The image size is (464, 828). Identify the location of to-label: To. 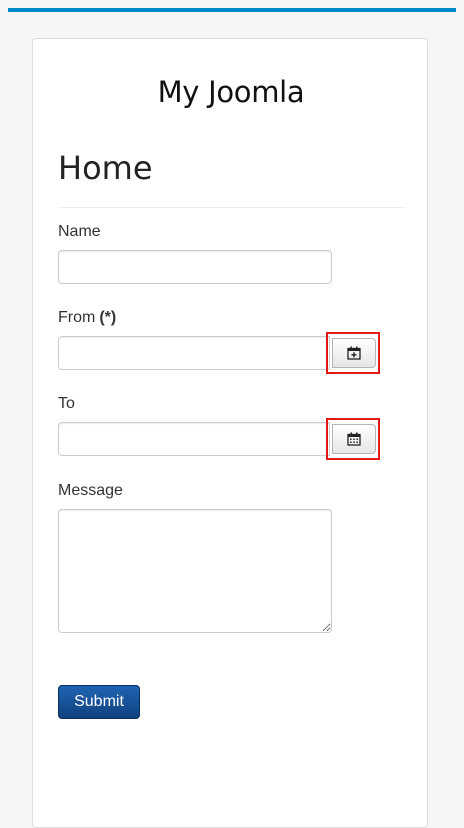
(66, 403).